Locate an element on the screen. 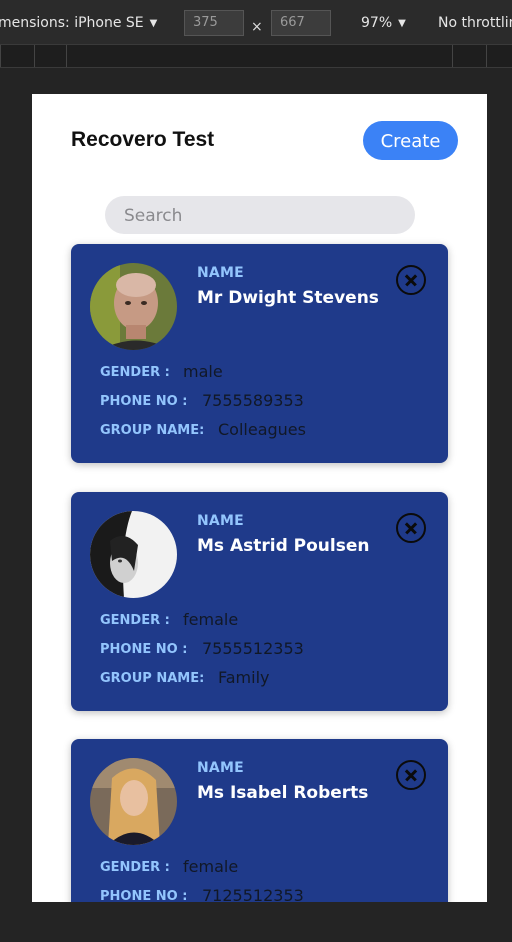  throttle-selector: No throttlin is located at coordinates (475, 22).